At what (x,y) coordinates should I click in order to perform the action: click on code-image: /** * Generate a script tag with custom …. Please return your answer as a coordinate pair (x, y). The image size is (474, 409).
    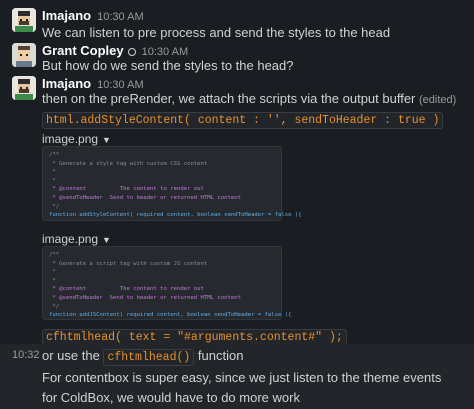
    Looking at the image, I should click on (167, 283).